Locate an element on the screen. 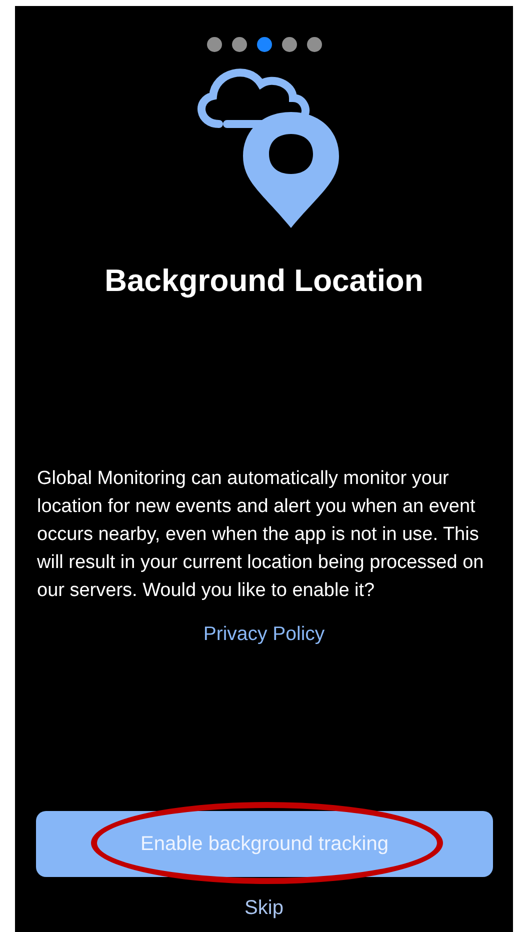 This screenshot has height=932, width=519. description-text: Global Monitoring can automatically monitor your location for new events and alert you when an event occurs nearby, even when the app is not in use. This will result in your current location being processed on our servers. Would you like to enable it? is located at coordinates (260, 535).